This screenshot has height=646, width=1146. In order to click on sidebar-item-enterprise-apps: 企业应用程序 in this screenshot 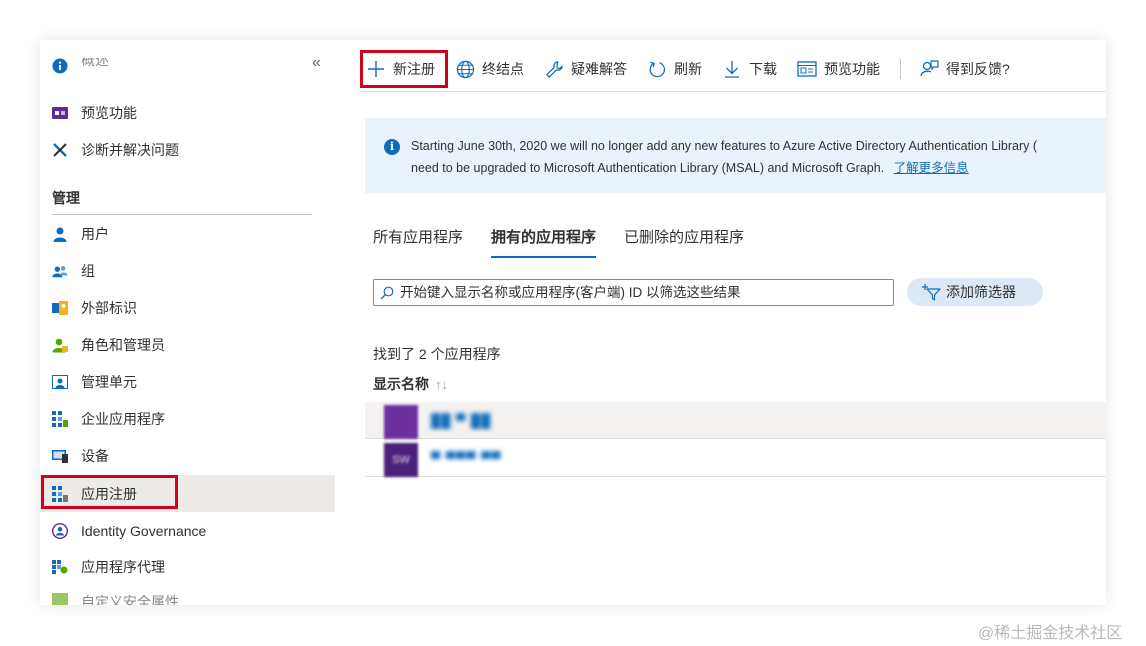, I will do `click(187, 419)`.